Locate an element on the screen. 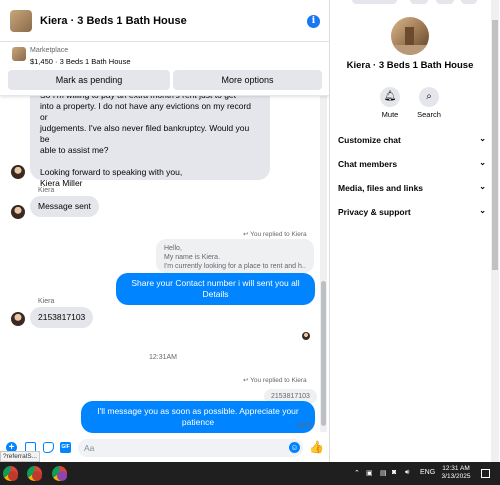  section-media-files-links: Media, files and links ⌄ is located at coordinates (412, 187).